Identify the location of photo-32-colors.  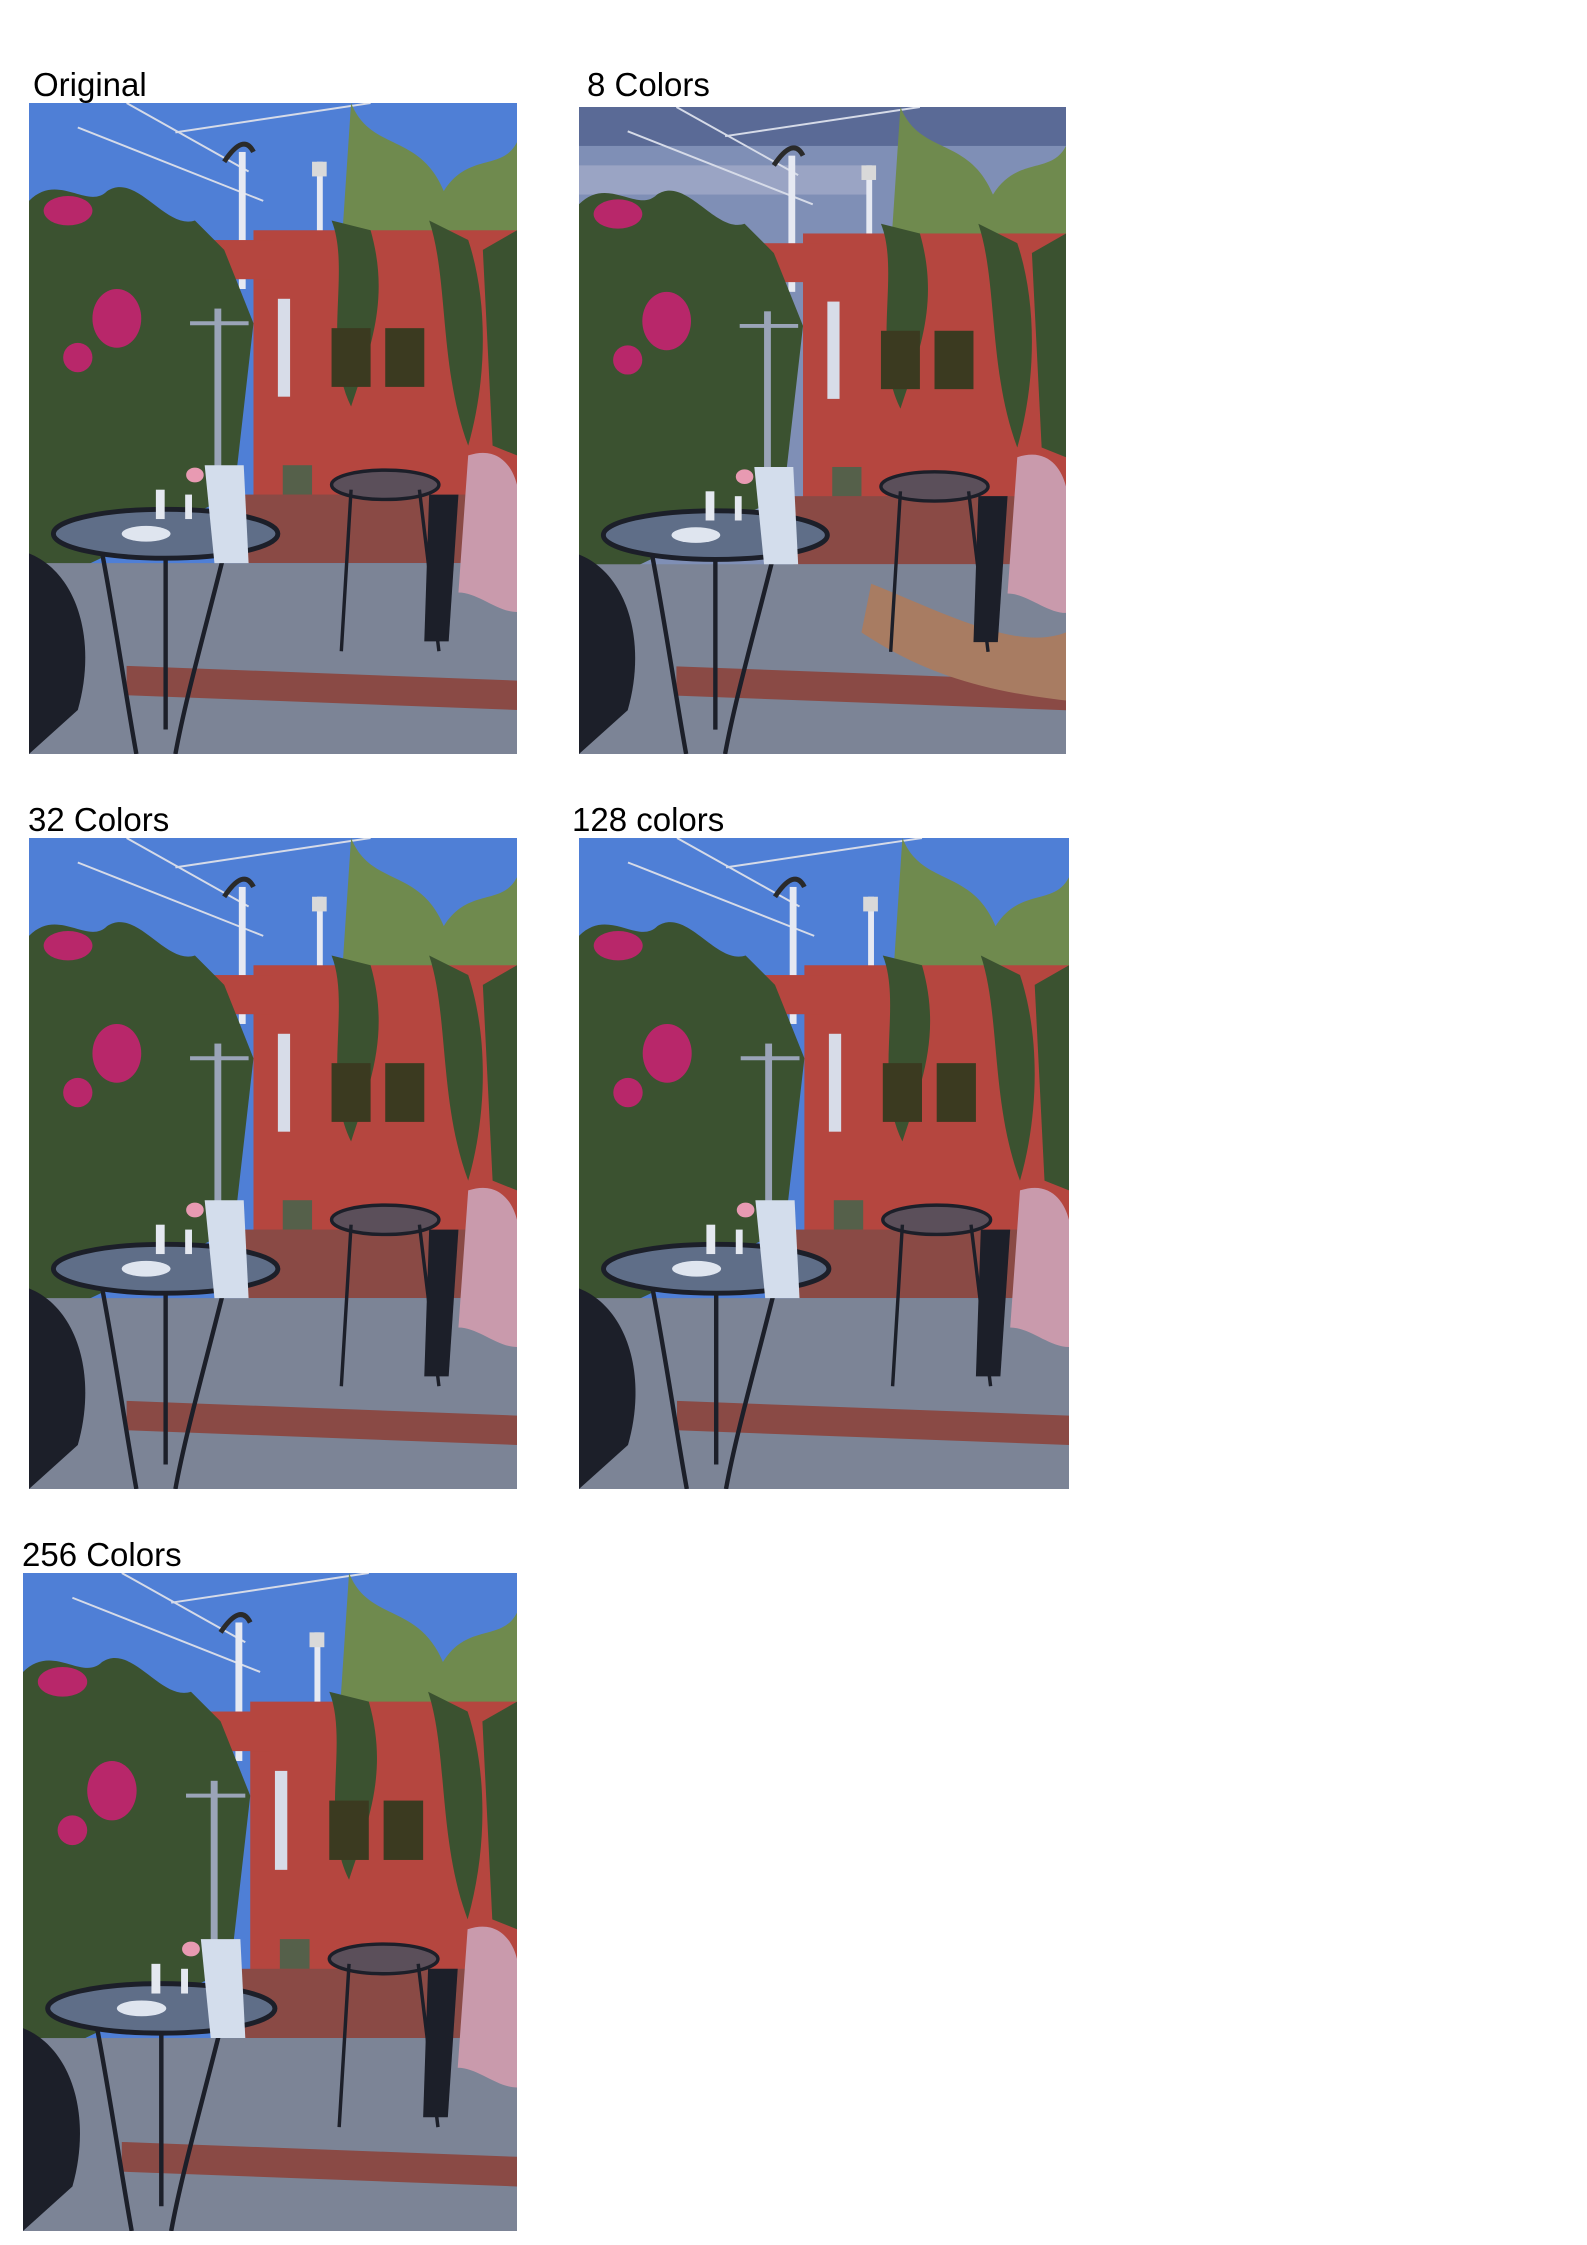
(273, 1163).